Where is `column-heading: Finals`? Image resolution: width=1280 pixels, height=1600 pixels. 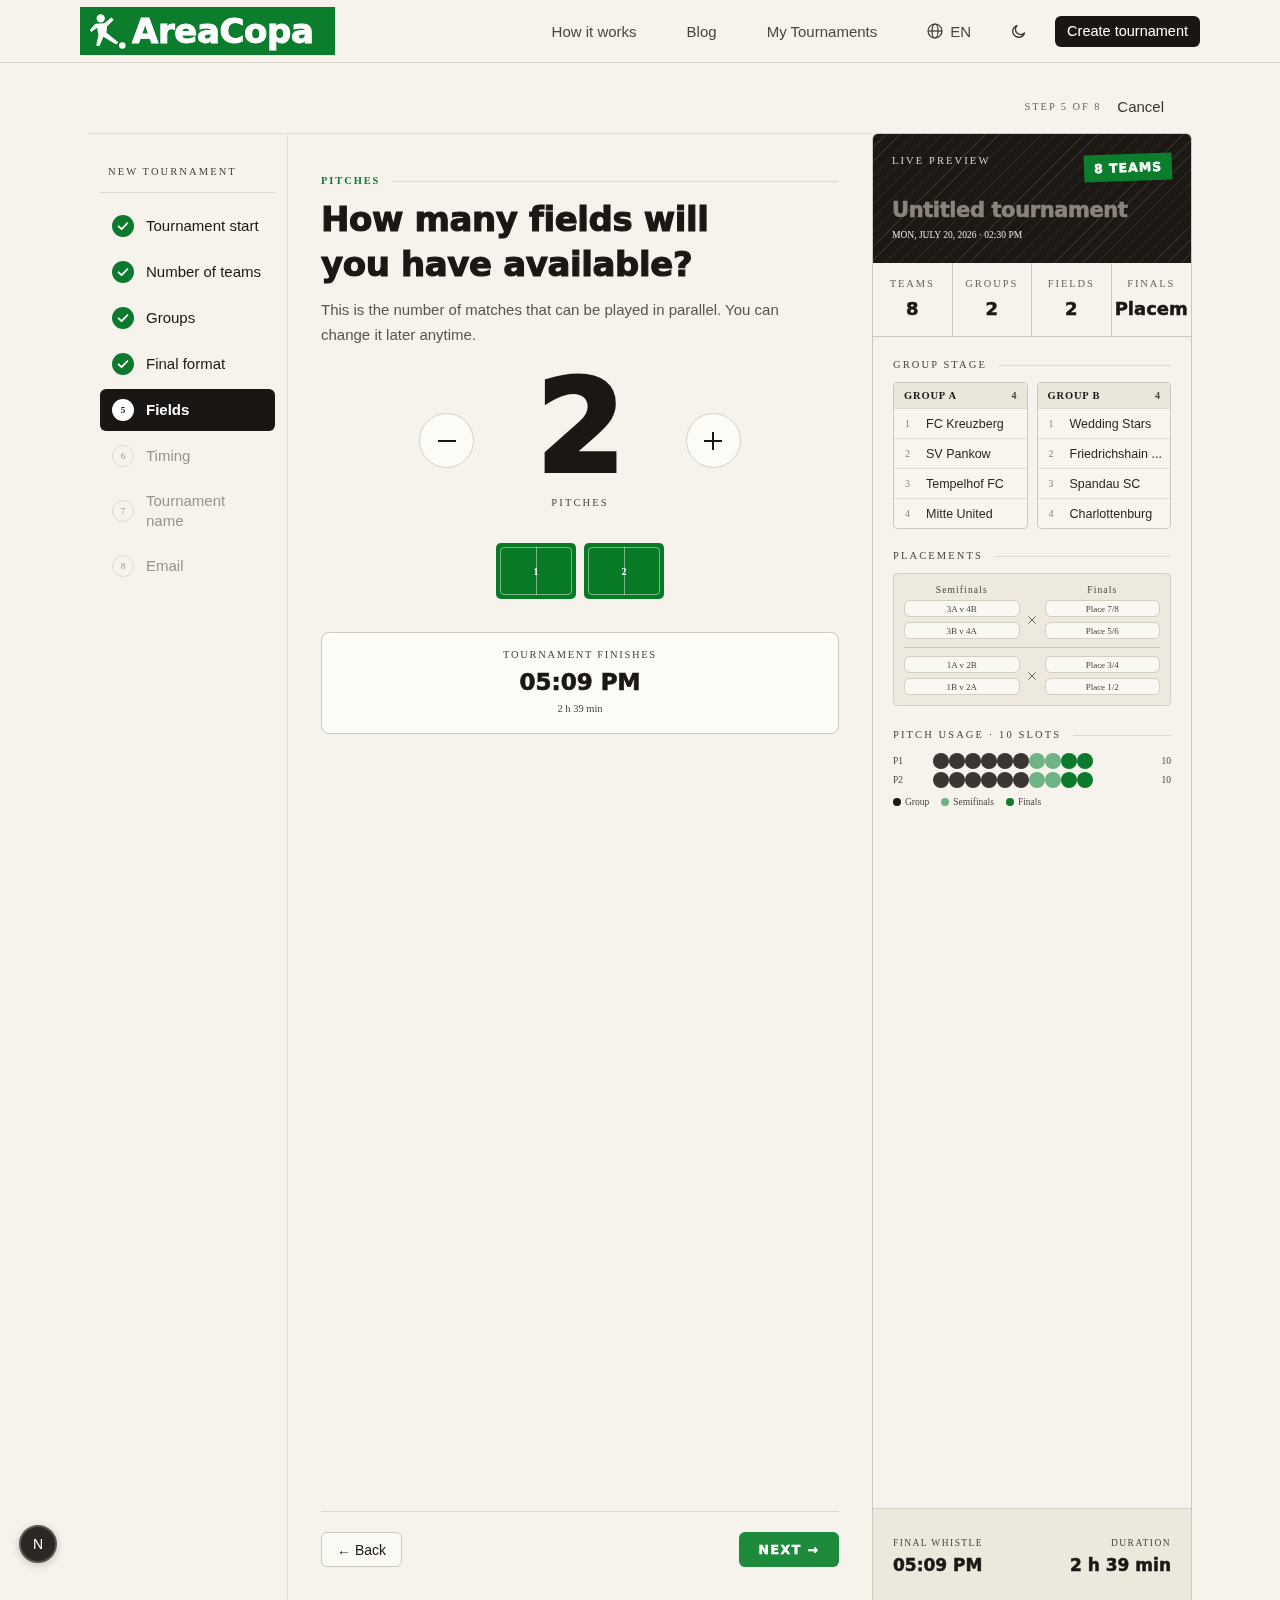
column-heading: Finals is located at coordinates (1102, 590).